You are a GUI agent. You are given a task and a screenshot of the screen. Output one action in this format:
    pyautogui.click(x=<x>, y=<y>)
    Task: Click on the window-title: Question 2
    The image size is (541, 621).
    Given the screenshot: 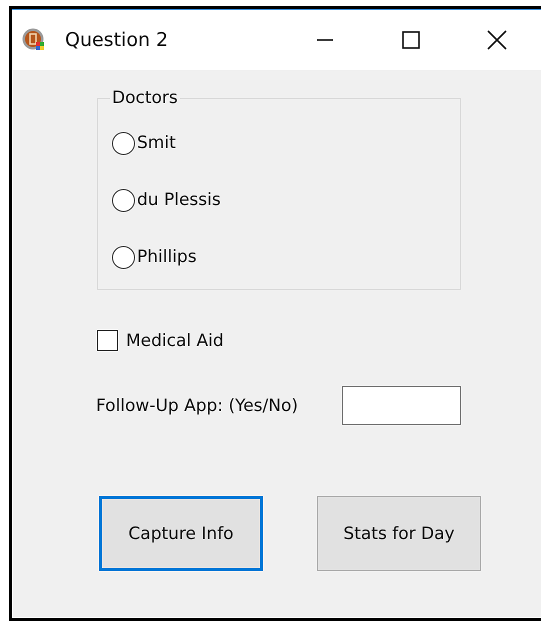 What is the action you would take?
    pyautogui.click(x=116, y=40)
    